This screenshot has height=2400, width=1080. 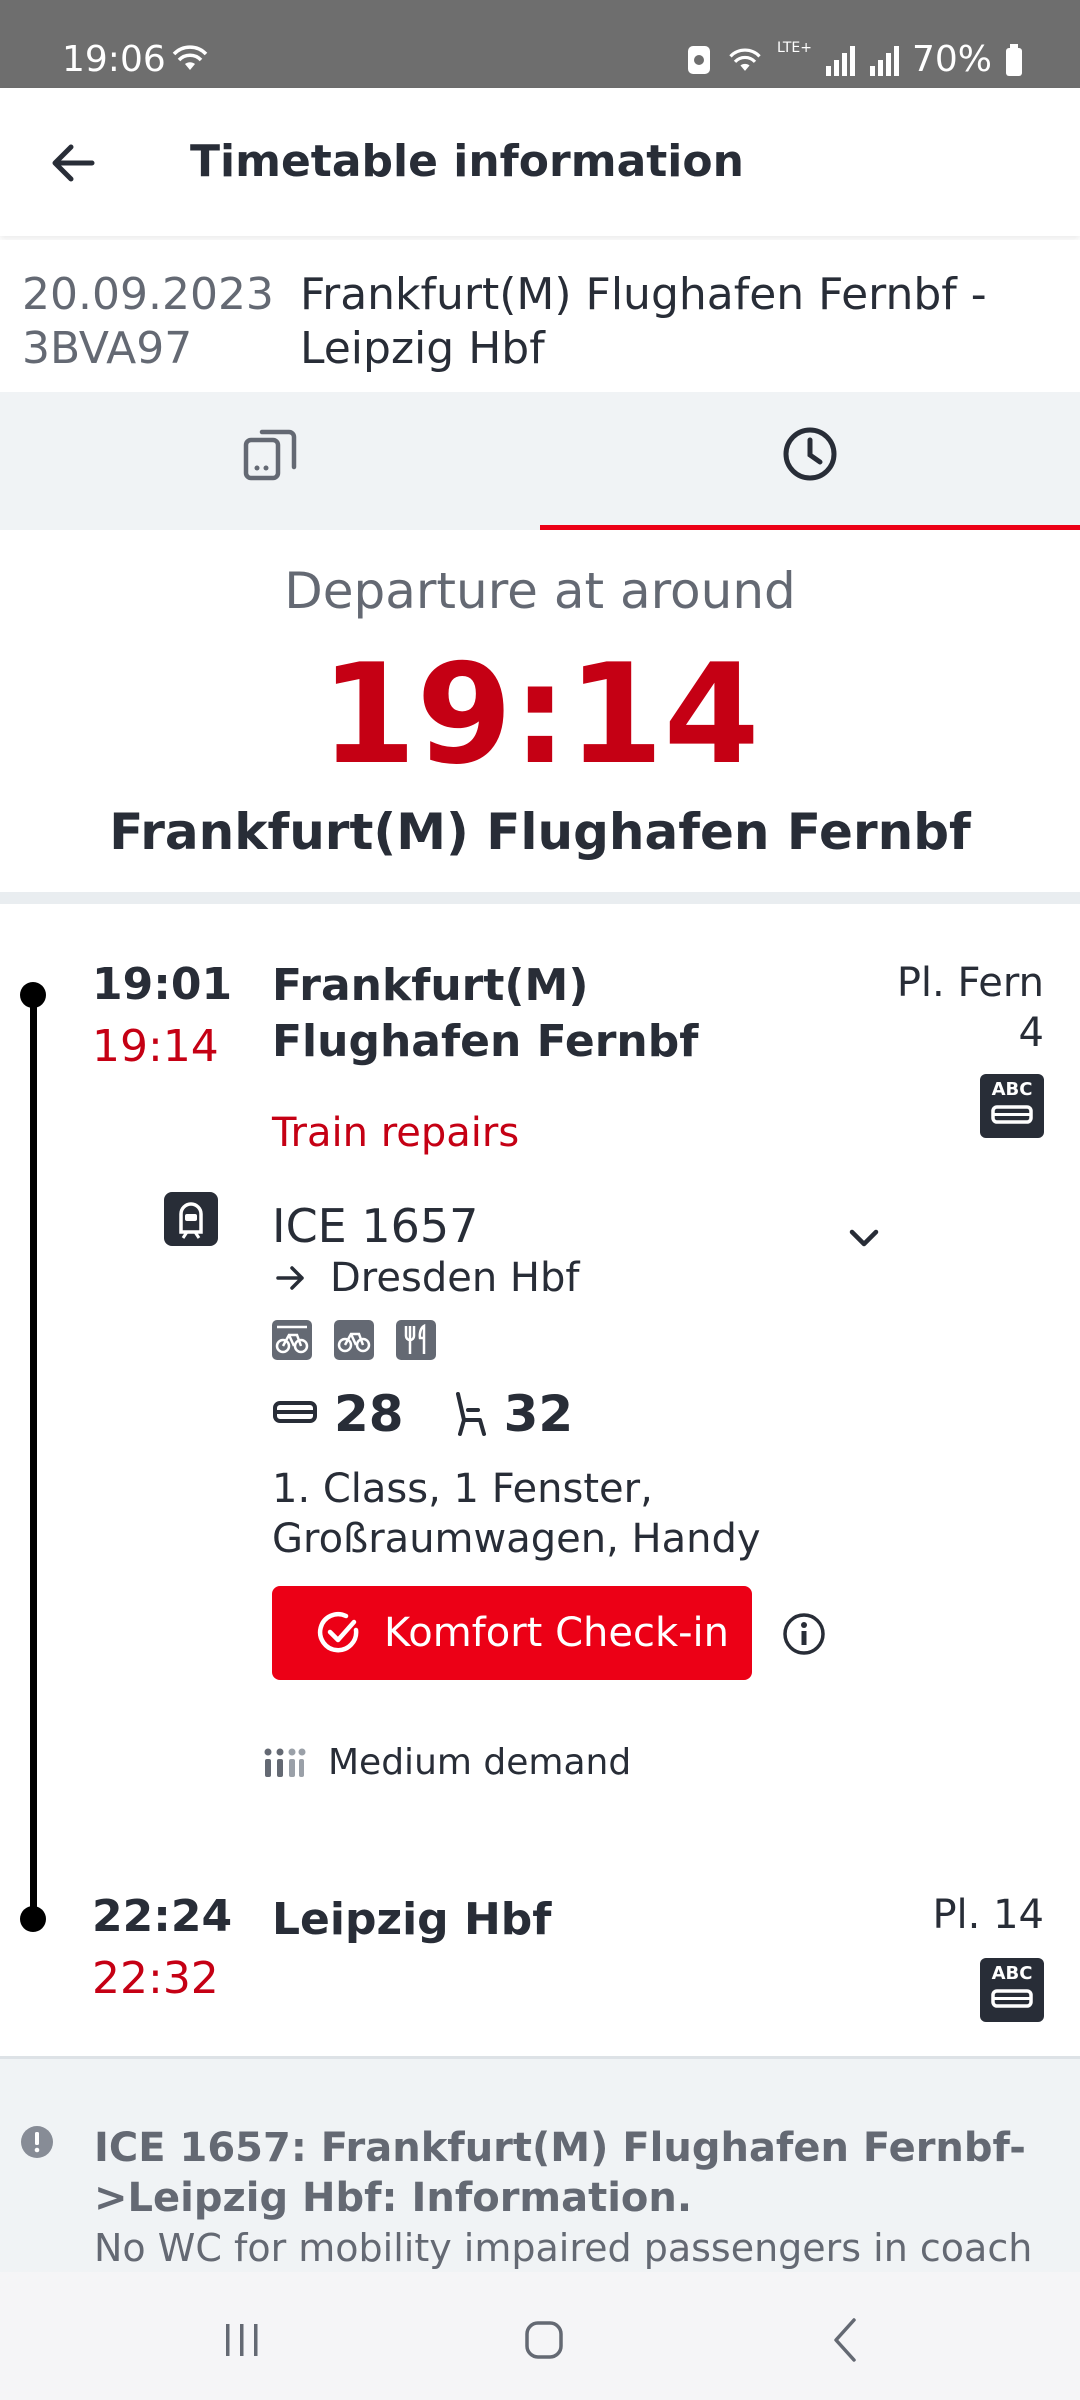 What do you see at coordinates (864, 1238) in the screenshot?
I see `chevron-down-icon` at bounding box center [864, 1238].